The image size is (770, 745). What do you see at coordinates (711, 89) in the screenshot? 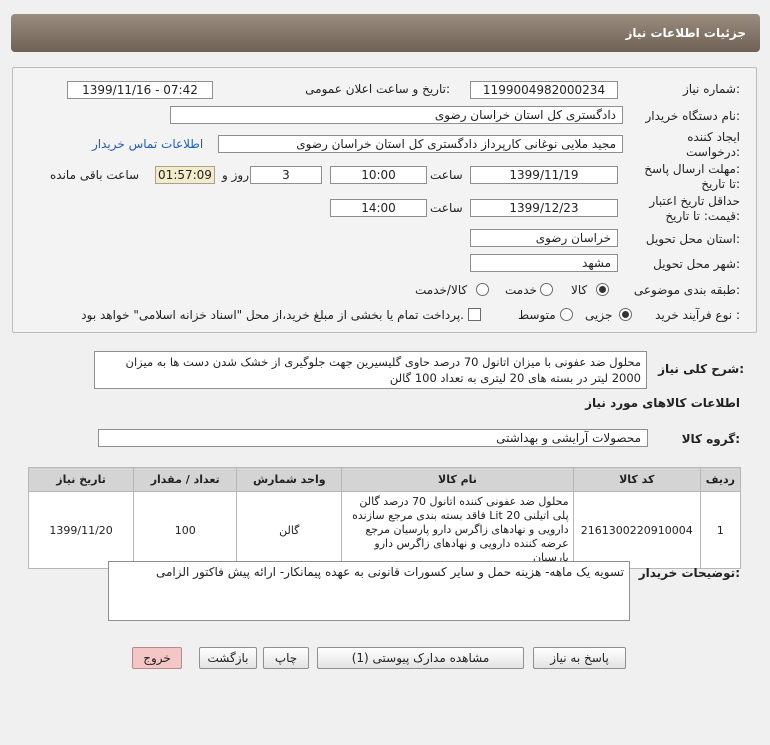
I see `need-number-label: شماره نیاز:` at bounding box center [711, 89].